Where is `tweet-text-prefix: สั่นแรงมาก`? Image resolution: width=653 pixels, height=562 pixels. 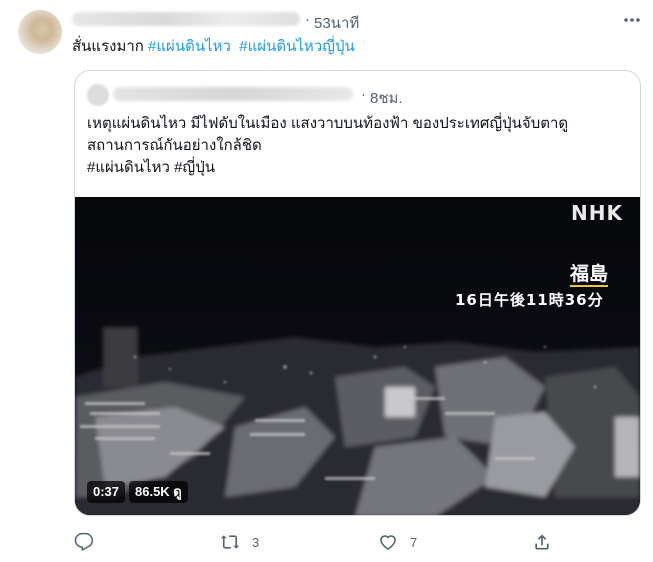
tweet-text-prefix: สั่นแรงมาก is located at coordinates (110, 46).